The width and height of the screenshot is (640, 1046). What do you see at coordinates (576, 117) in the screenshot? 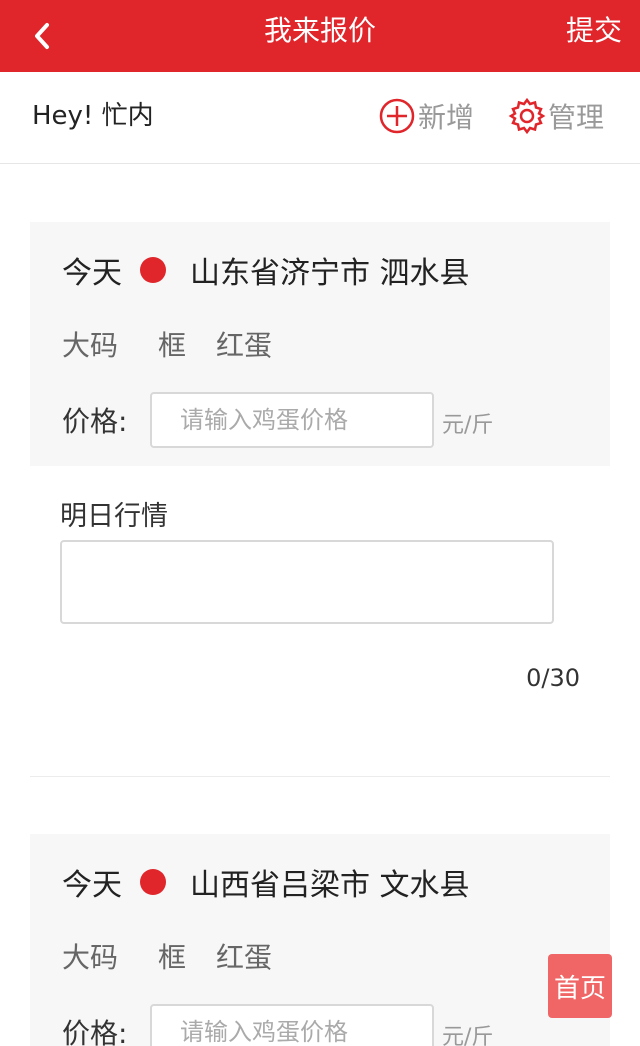
I see `manage-label: 管理` at bounding box center [576, 117].